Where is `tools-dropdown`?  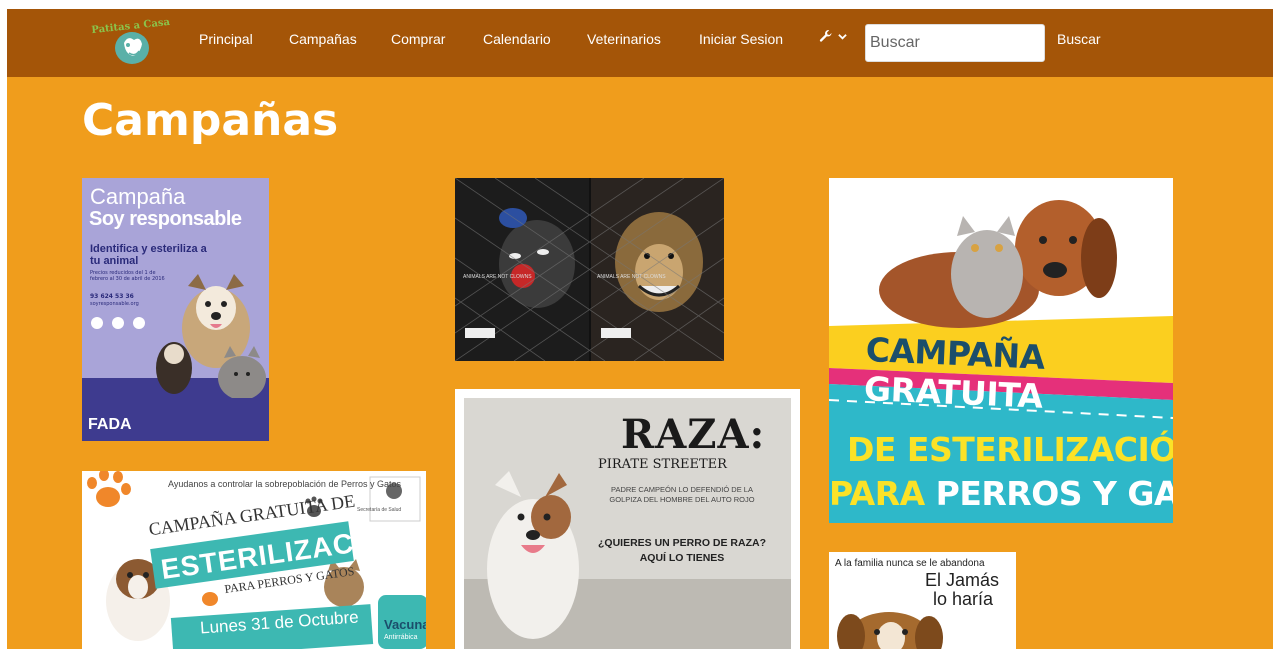 tools-dropdown is located at coordinates (833, 36).